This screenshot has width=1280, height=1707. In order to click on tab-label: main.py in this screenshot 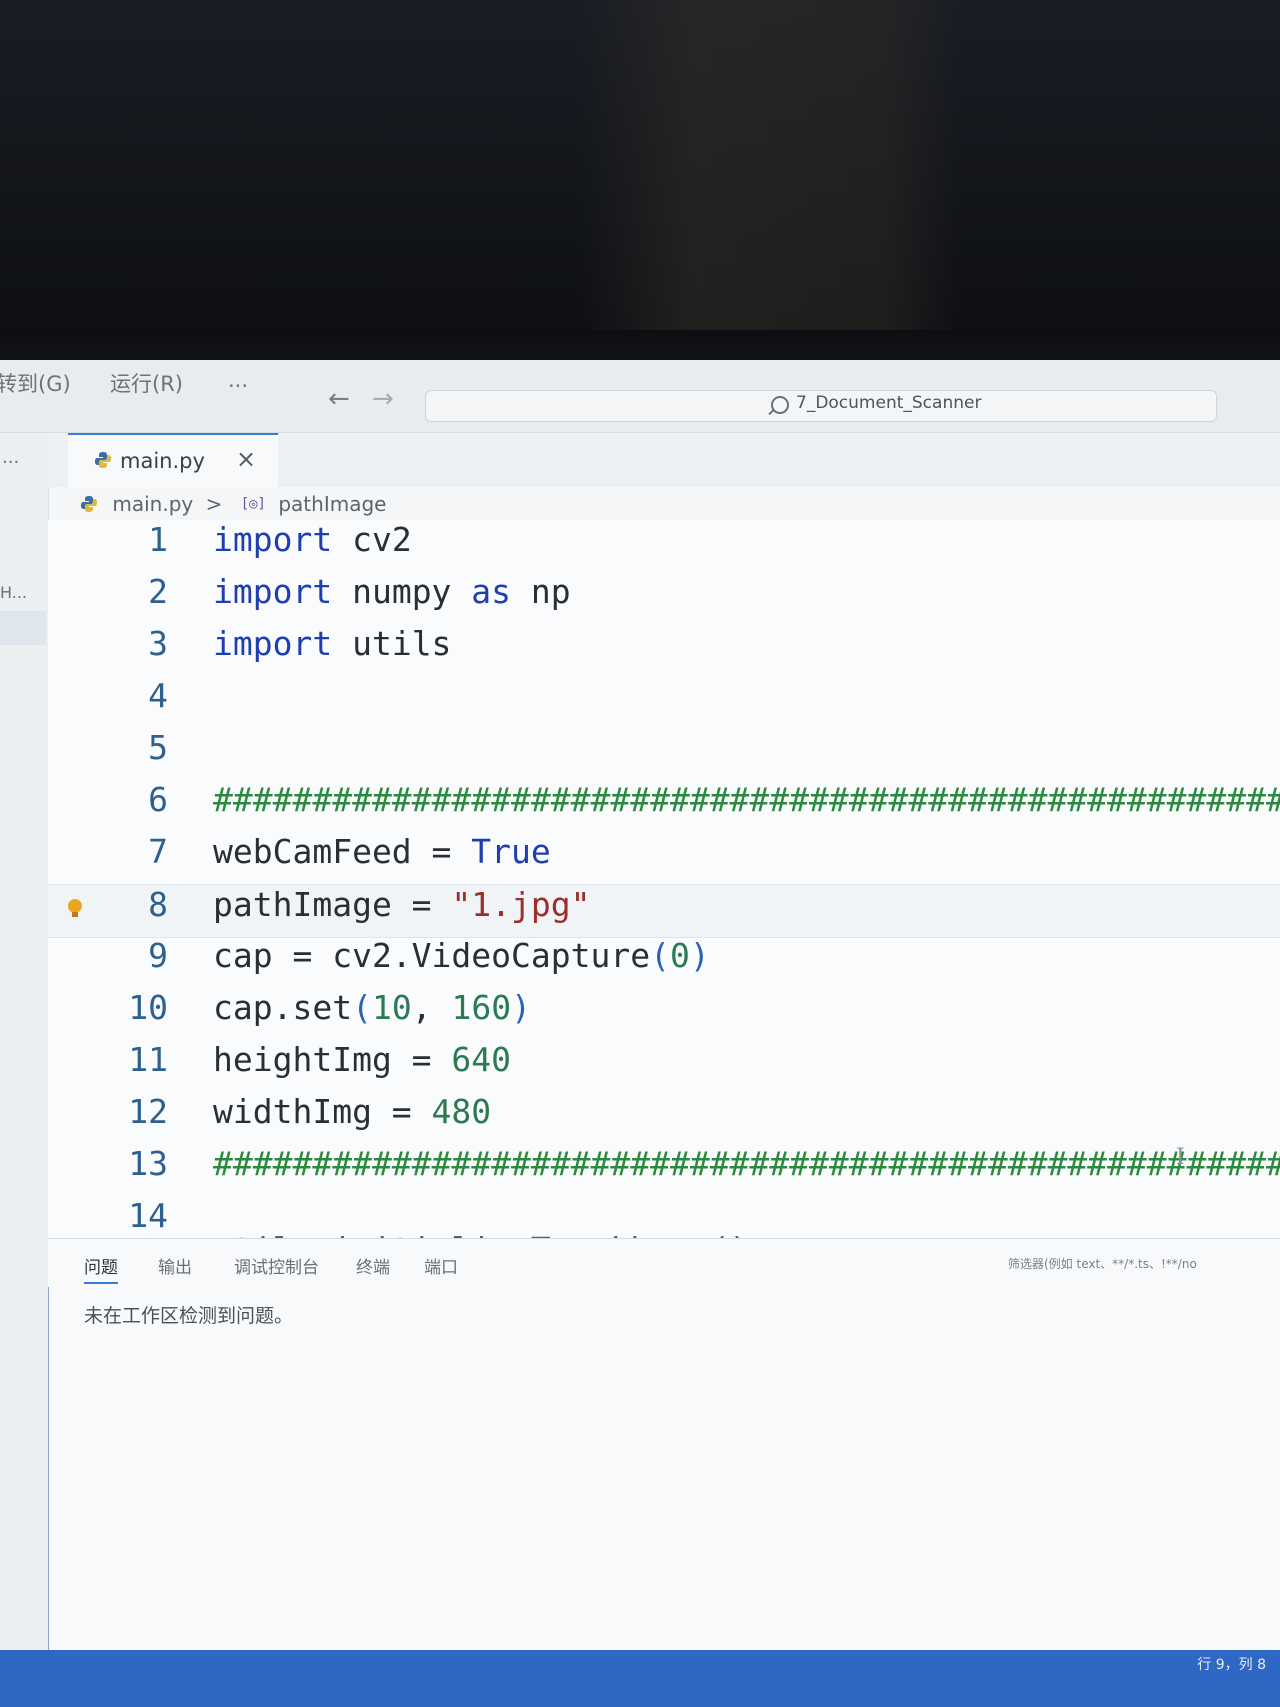, I will do `click(162, 461)`.